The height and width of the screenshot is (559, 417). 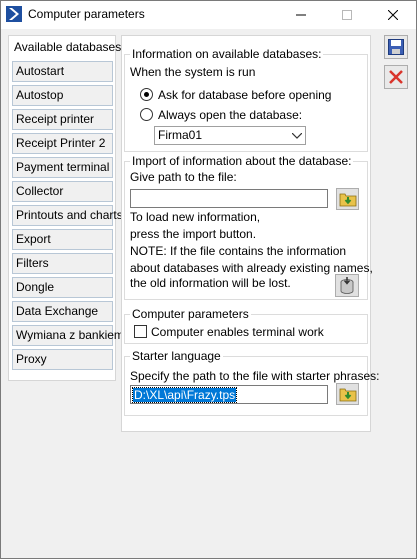 I want to click on when-system-run-label: When the system is run, so click(x=193, y=72).